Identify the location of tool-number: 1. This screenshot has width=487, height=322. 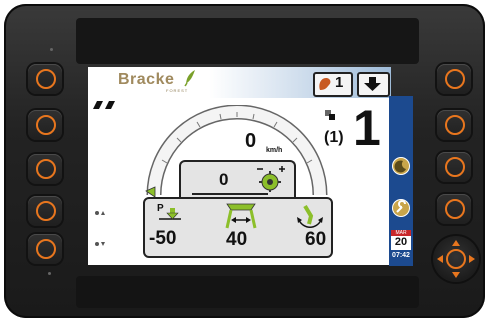
(339, 82).